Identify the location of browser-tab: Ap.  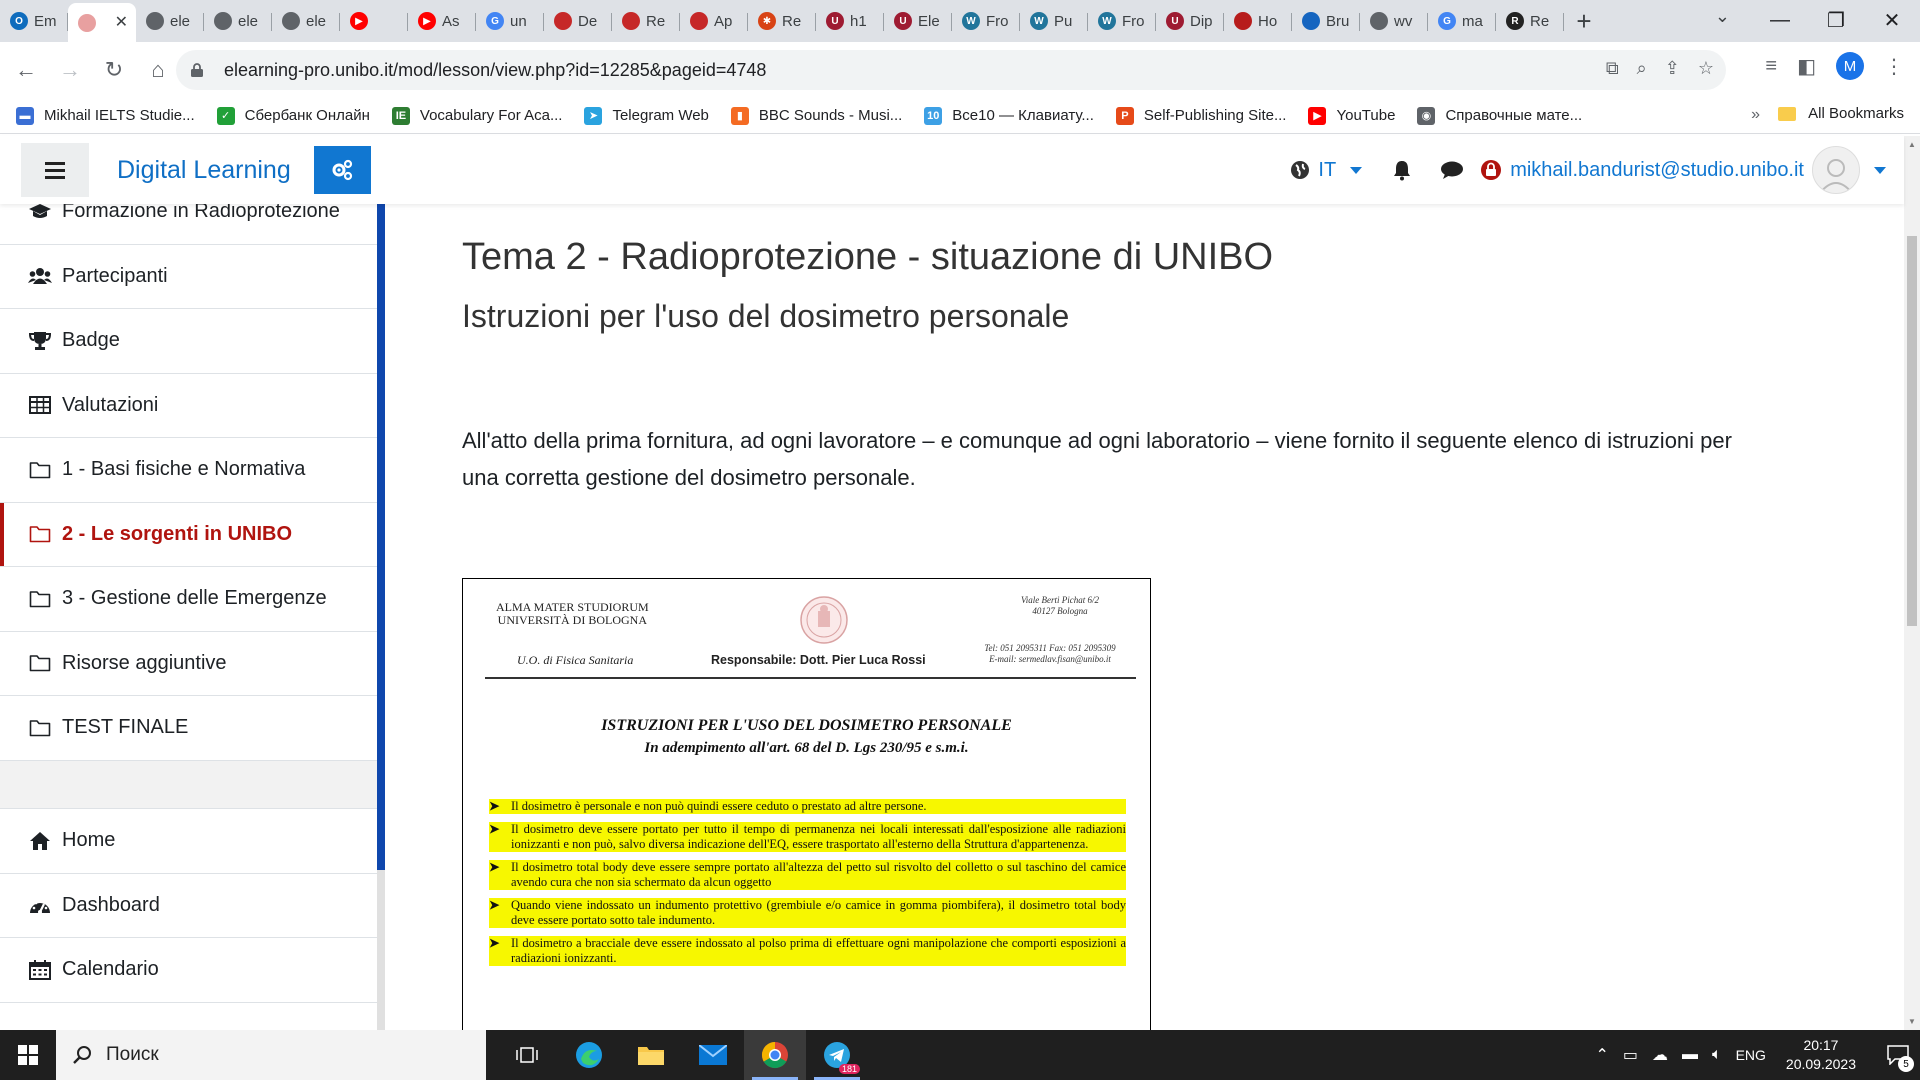
(714, 21).